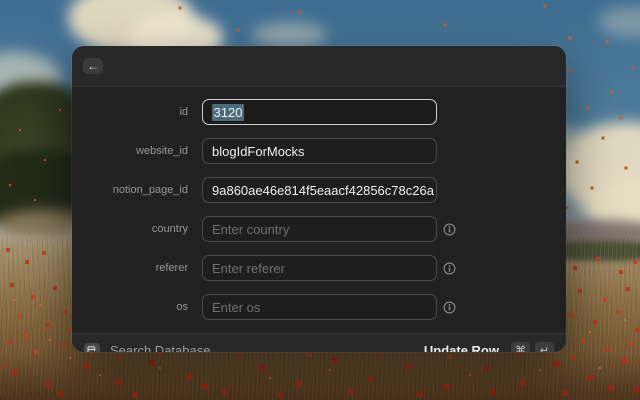  I want to click on field-label: os, so click(182, 307).